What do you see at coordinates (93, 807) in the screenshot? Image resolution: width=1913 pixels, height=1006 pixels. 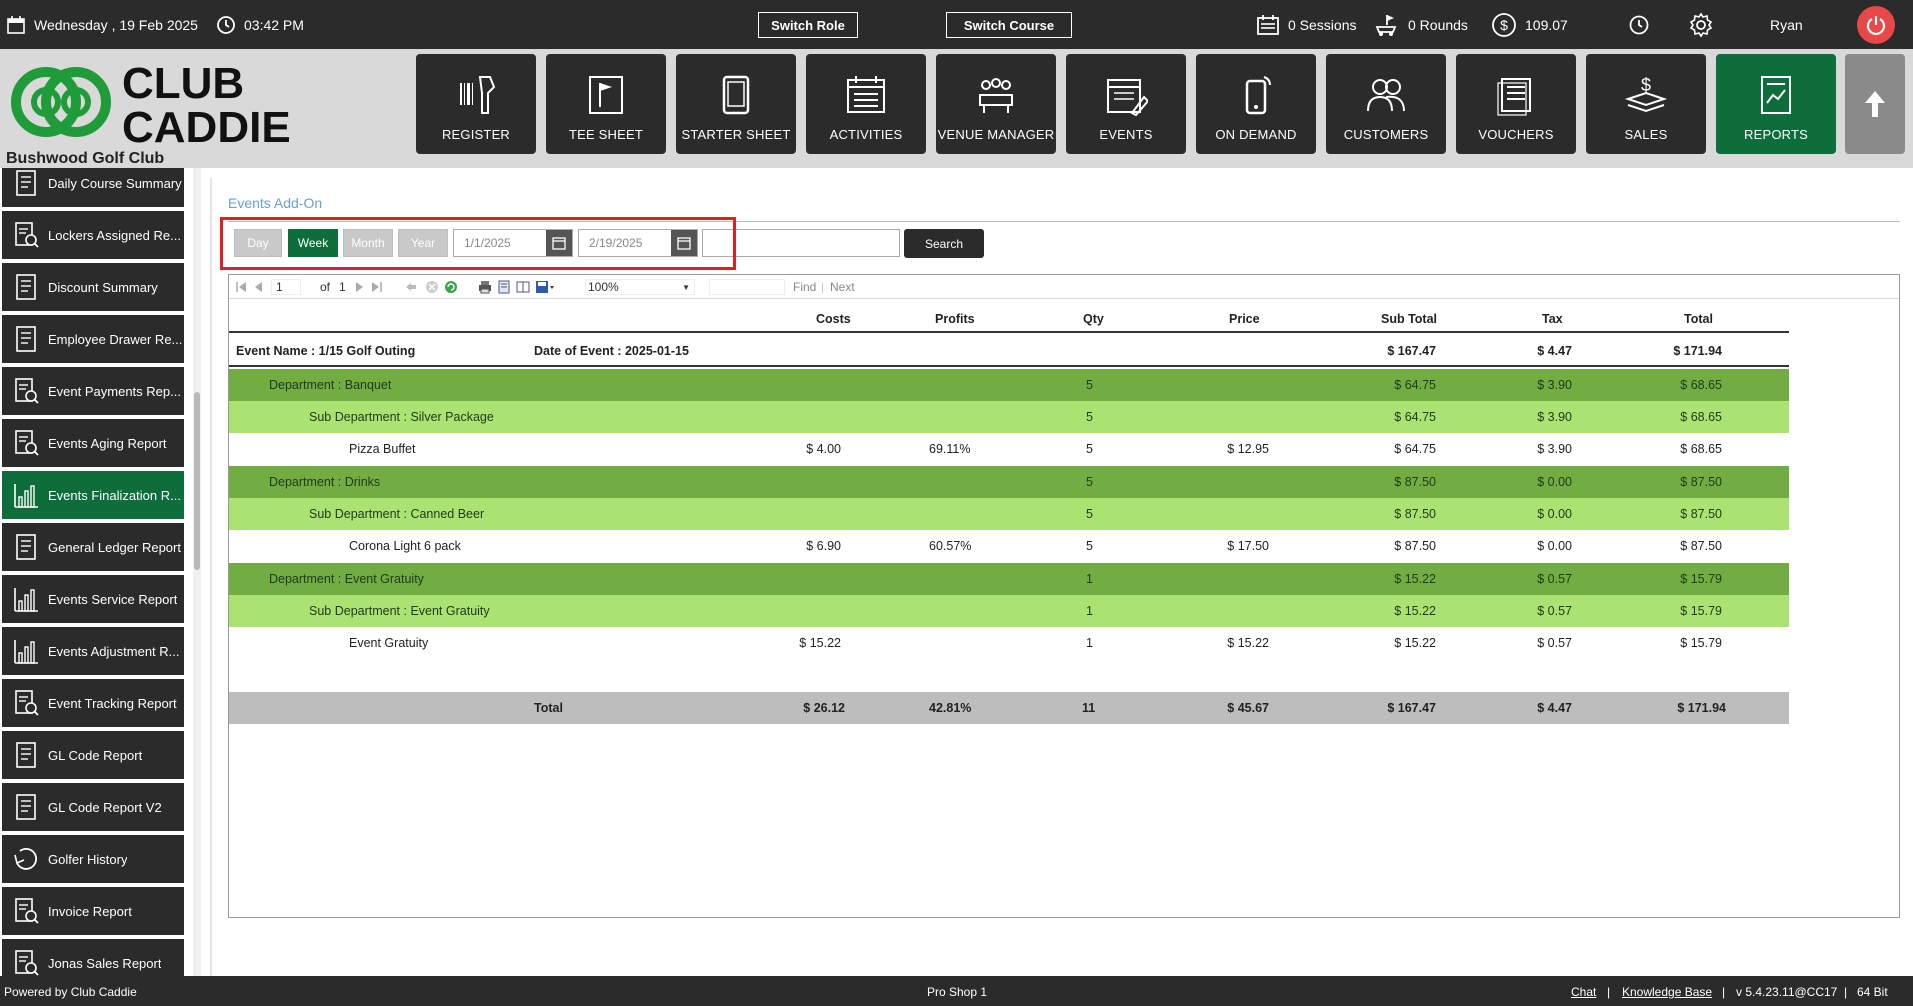 I see `sidebar-item-gl-code-report-v2: GL Code Report V2` at bounding box center [93, 807].